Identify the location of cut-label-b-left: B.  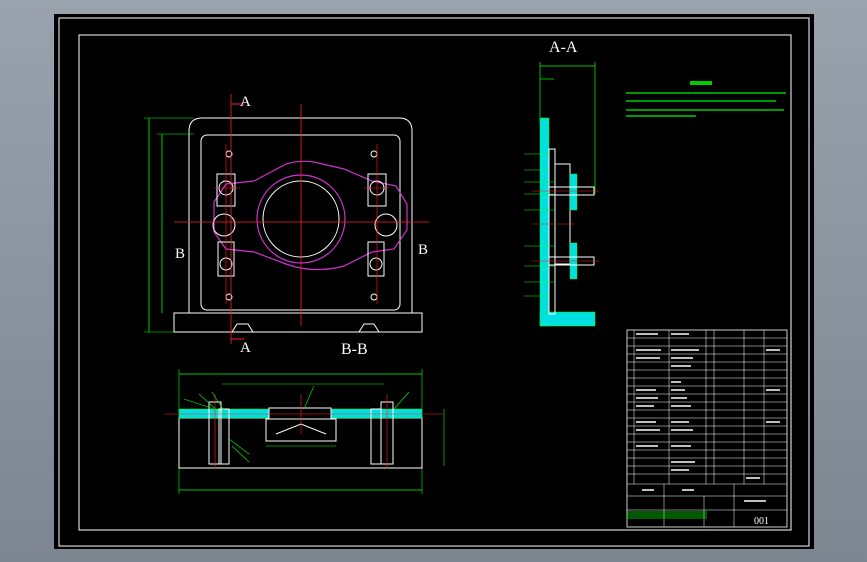
(180, 254).